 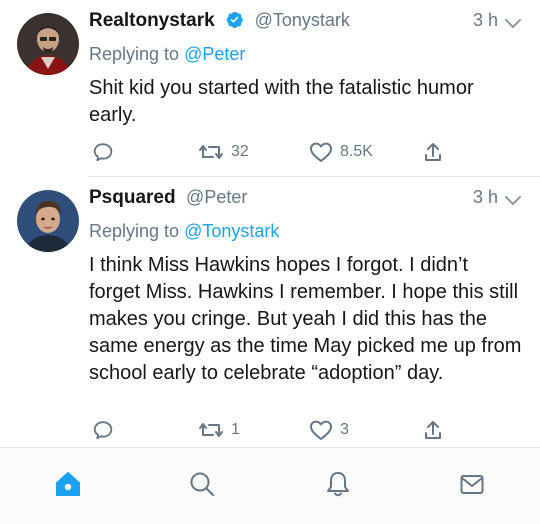 What do you see at coordinates (217, 197) in the screenshot?
I see `handle: @Peter` at bounding box center [217, 197].